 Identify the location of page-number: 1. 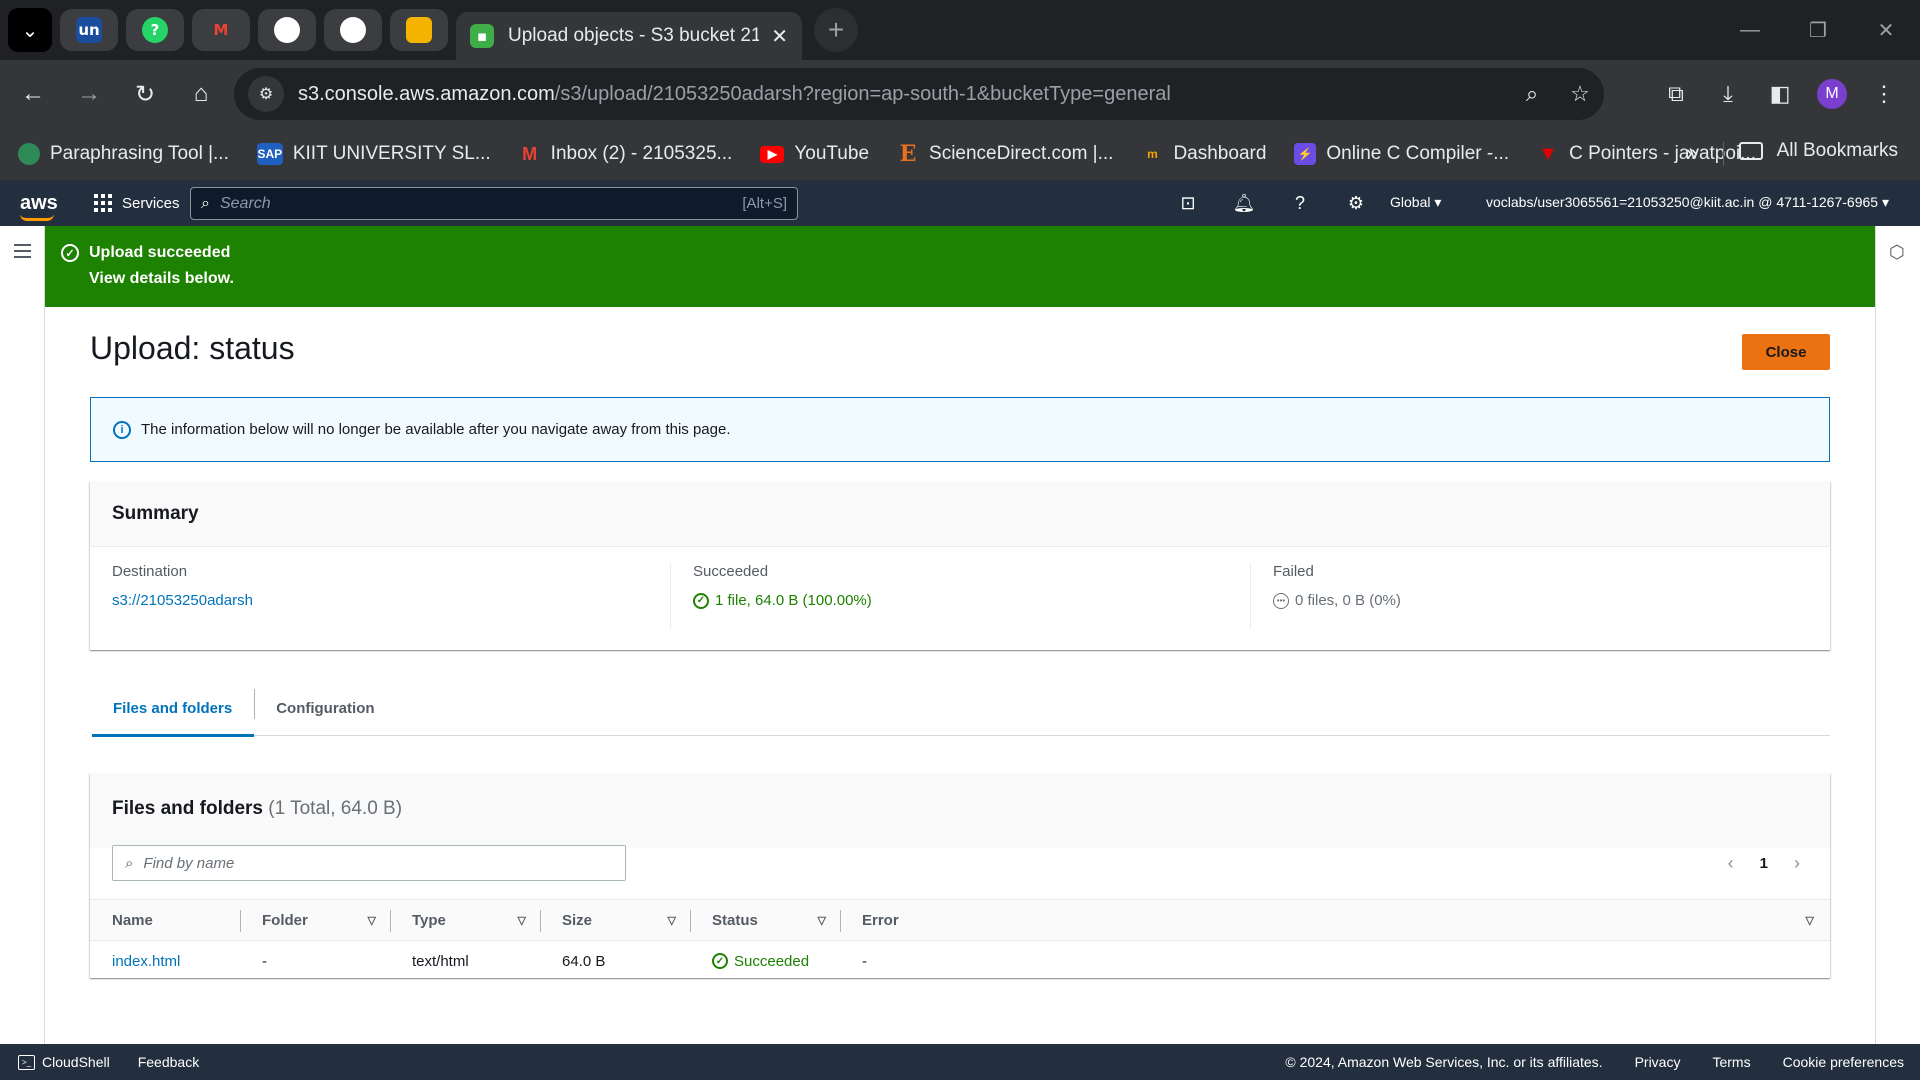
(1764, 863).